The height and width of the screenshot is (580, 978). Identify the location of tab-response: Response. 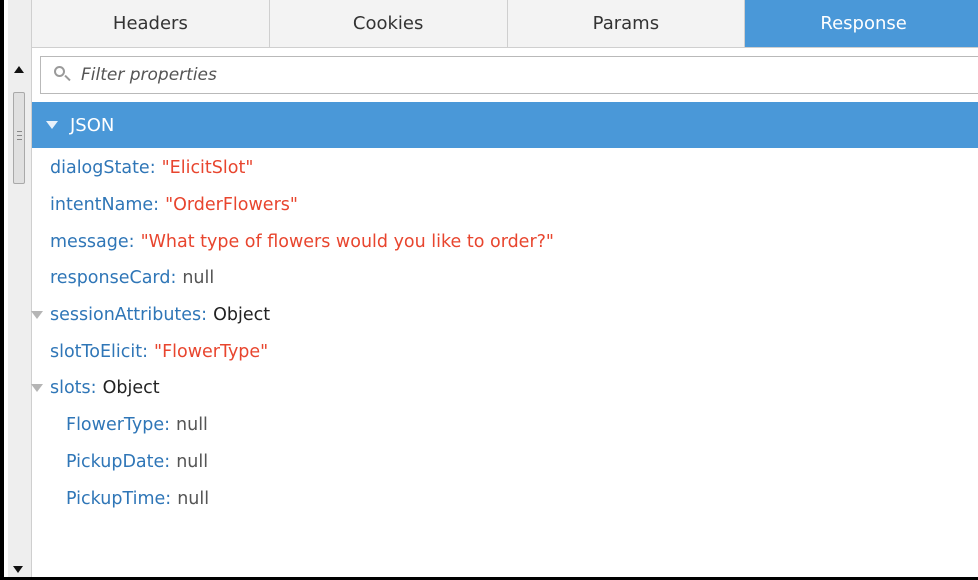
(861, 23).